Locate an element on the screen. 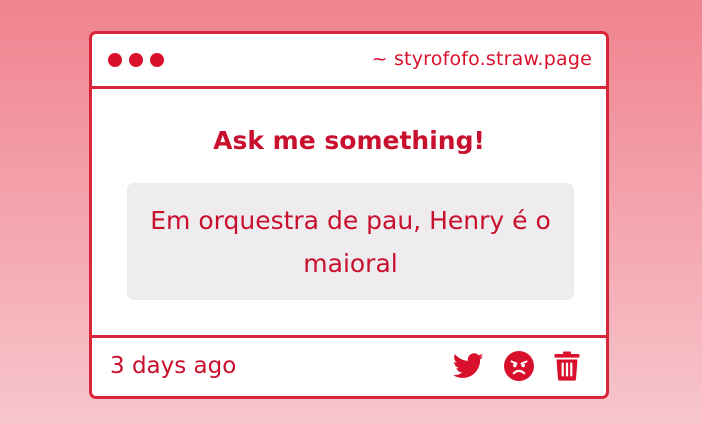 The width and height of the screenshot is (702, 424). angry-face-icon is located at coordinates (519, 366).